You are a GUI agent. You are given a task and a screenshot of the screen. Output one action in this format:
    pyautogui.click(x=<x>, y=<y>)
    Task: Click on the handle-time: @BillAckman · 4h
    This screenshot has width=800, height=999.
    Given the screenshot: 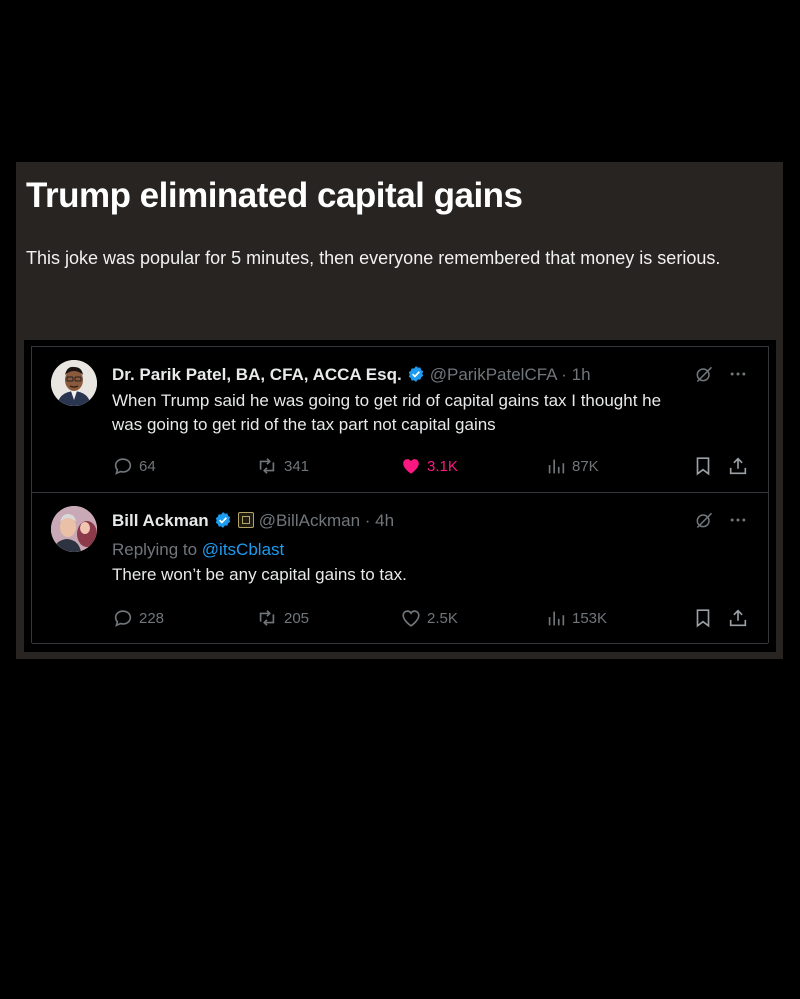 What is the action you would take?
    pyautogui.click(x=326, y=520)
    